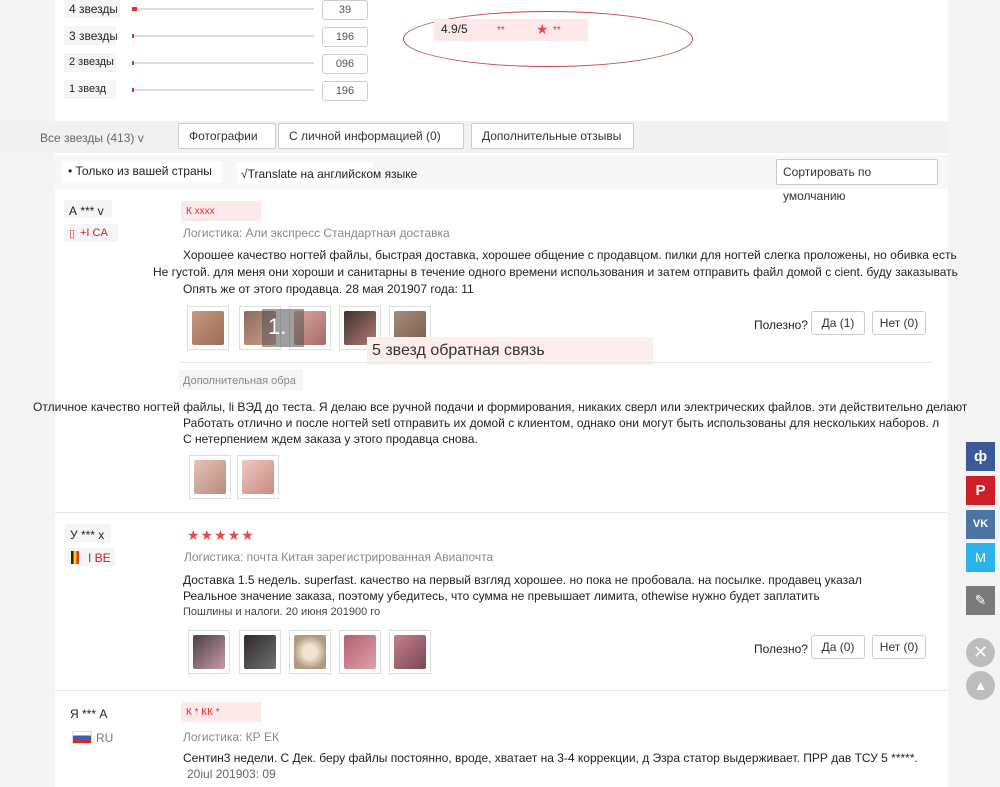 Image resolution: width=1000 pixels, height=787 pixels. Describe the element at coordinates (980, 652) in the screenshot. I see `close-icon: ✕` at that location.